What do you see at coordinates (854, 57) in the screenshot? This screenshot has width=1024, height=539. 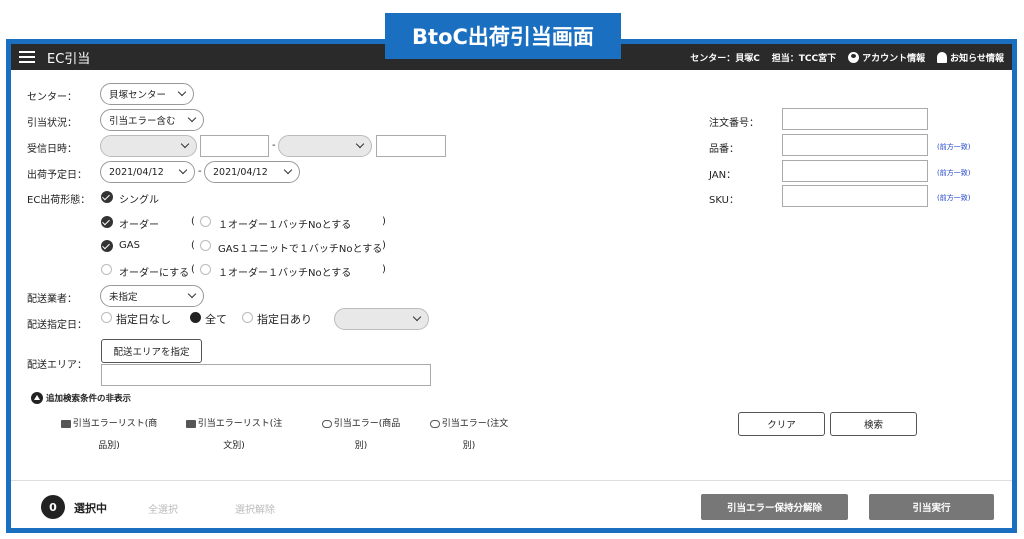 I see `account-icon` at bounding box center [854, 57].